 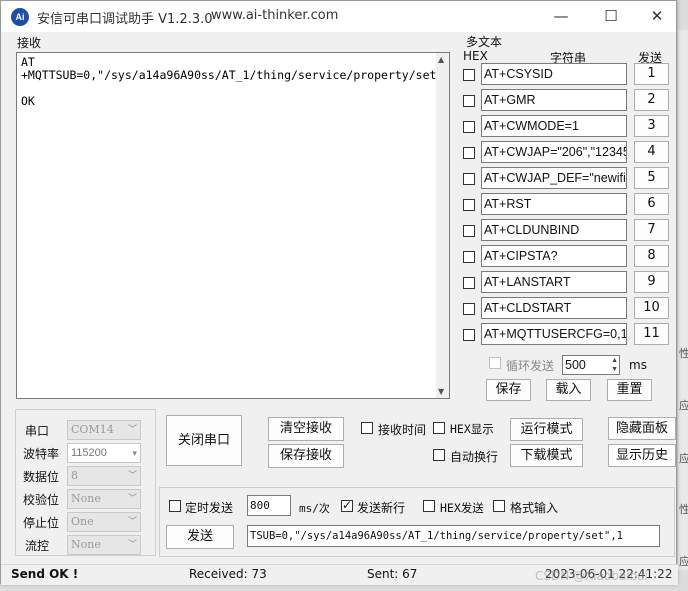 What do you see at coordinates (614, 365) in the screenshot?
I see `spinner-icon: ▲ ▼` at bounding box center [614, 365].